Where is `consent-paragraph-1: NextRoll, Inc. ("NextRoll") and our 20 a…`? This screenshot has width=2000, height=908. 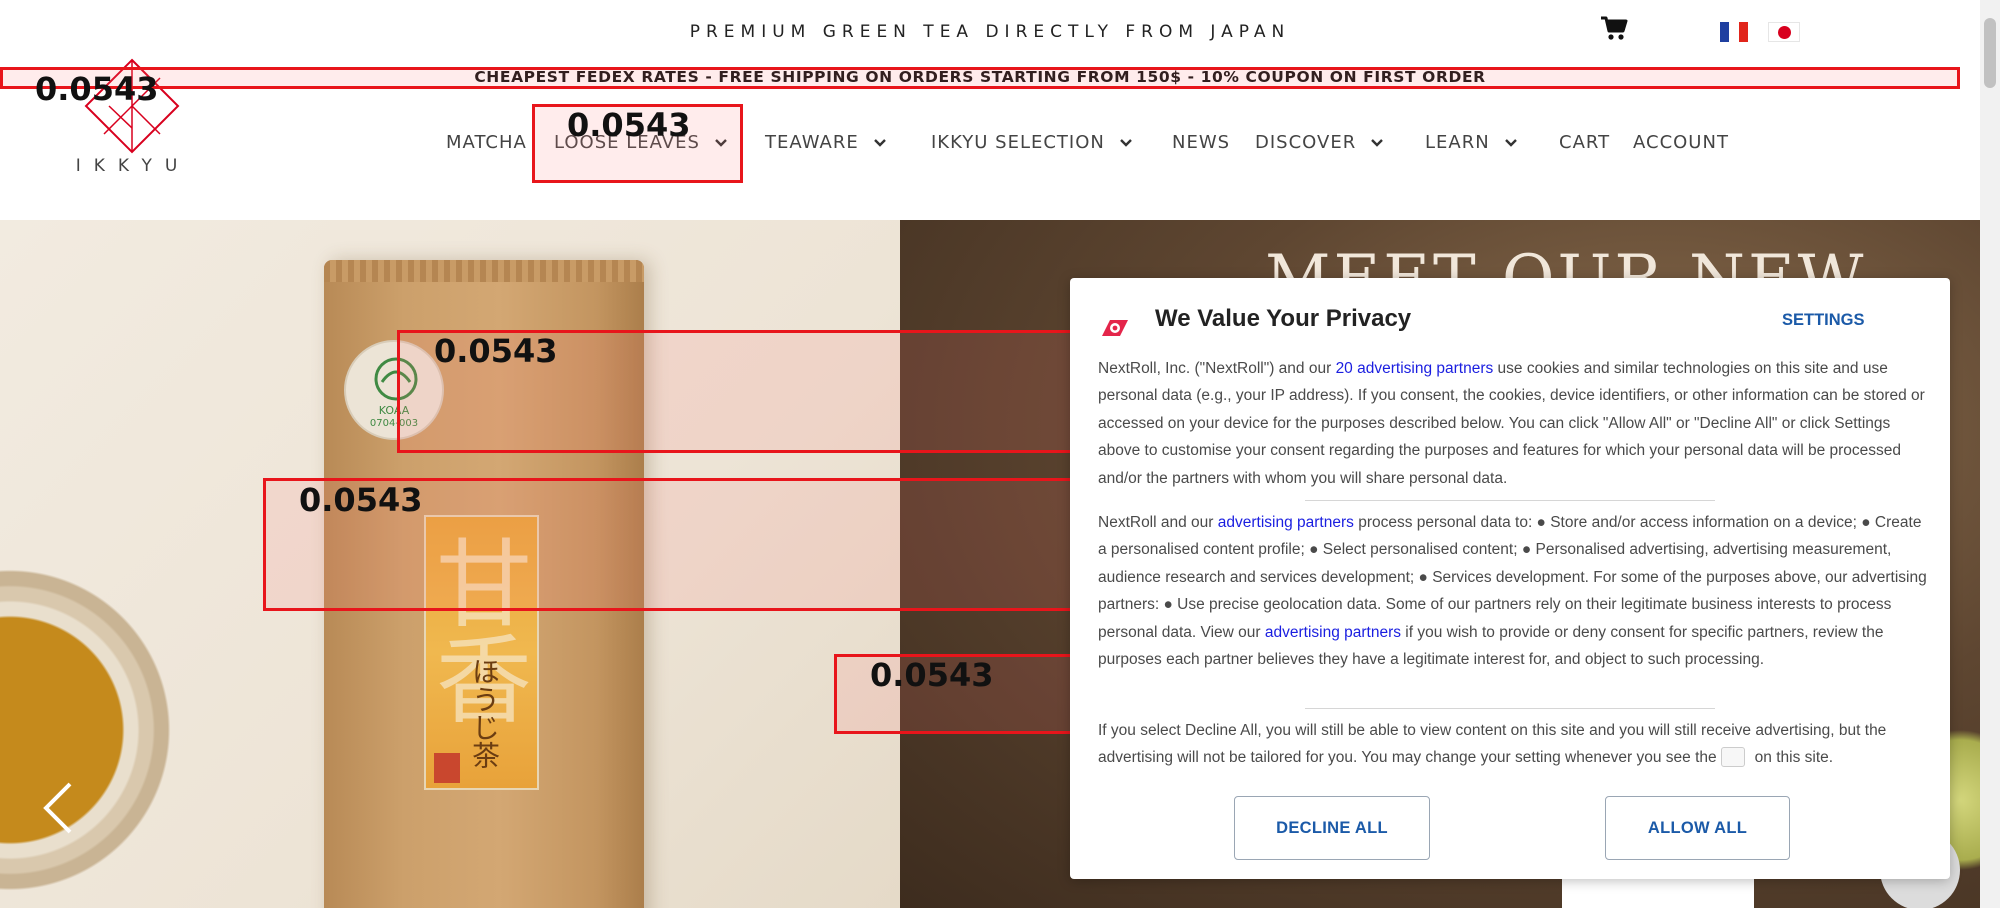
consent-paragraph-1: NextRoll, Inc. ("NextRoll") and our 20 a… is located at coordinates (1513, 423).